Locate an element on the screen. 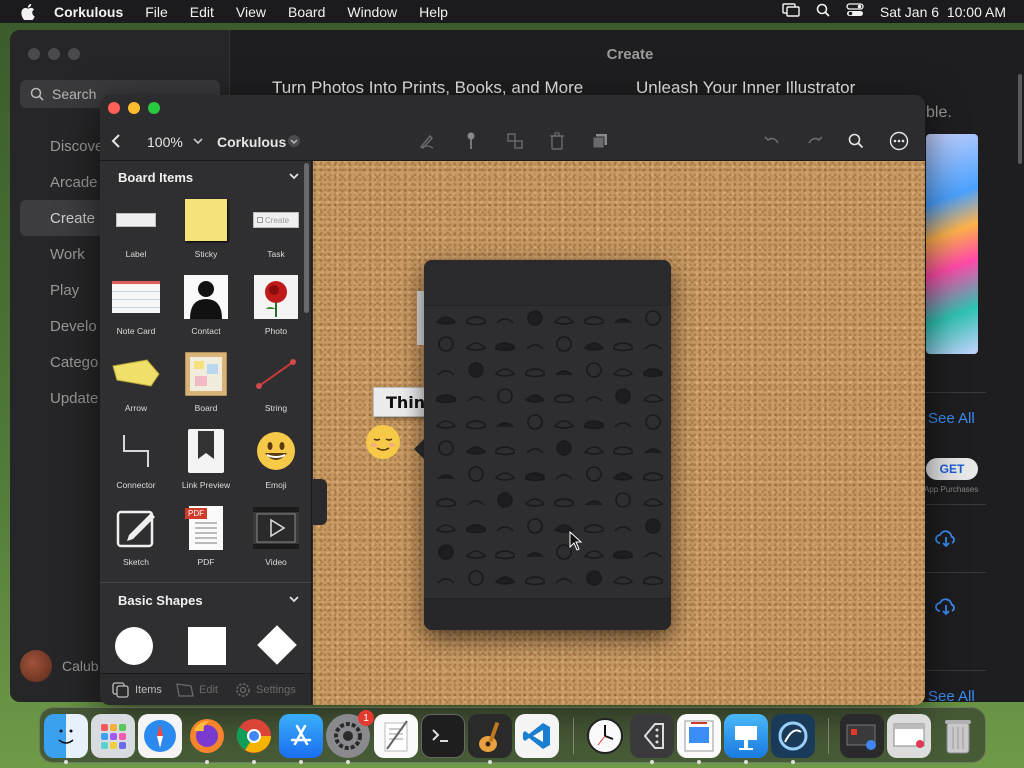  item-note-card: Note Card is located at coordinates (136, 310).